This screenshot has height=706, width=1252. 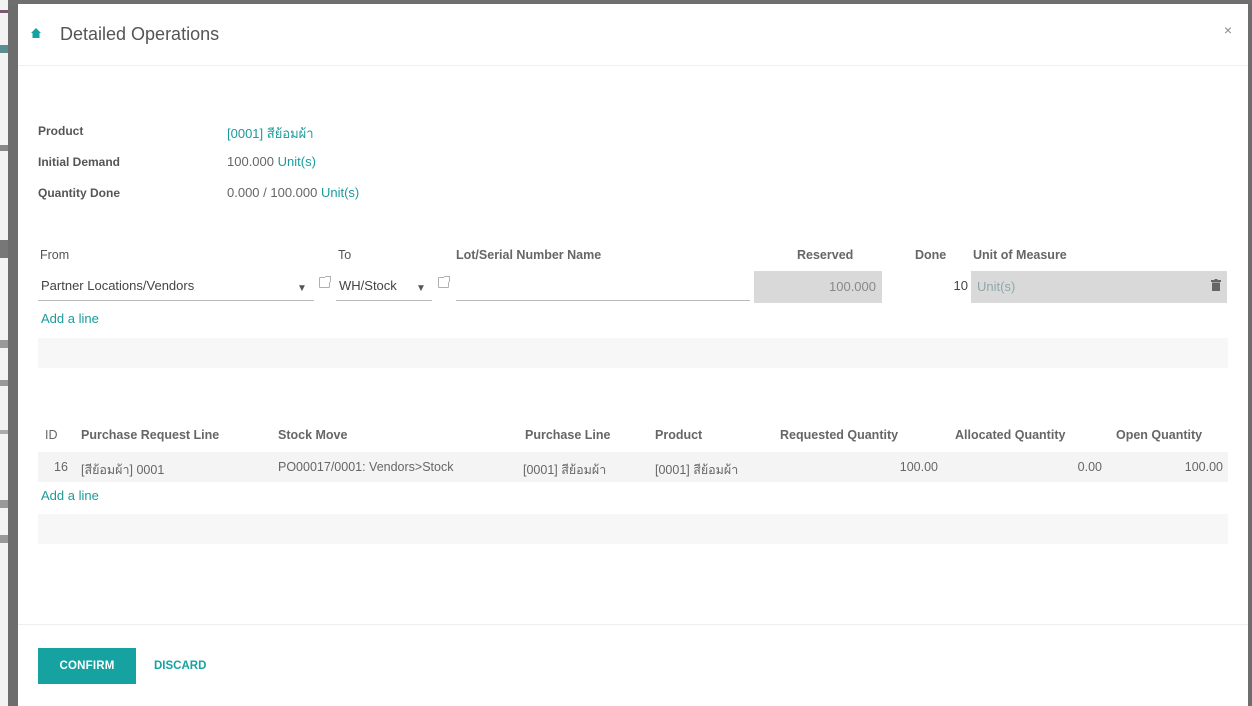 I want to click on col-from: From, so click(x=54, y=255).